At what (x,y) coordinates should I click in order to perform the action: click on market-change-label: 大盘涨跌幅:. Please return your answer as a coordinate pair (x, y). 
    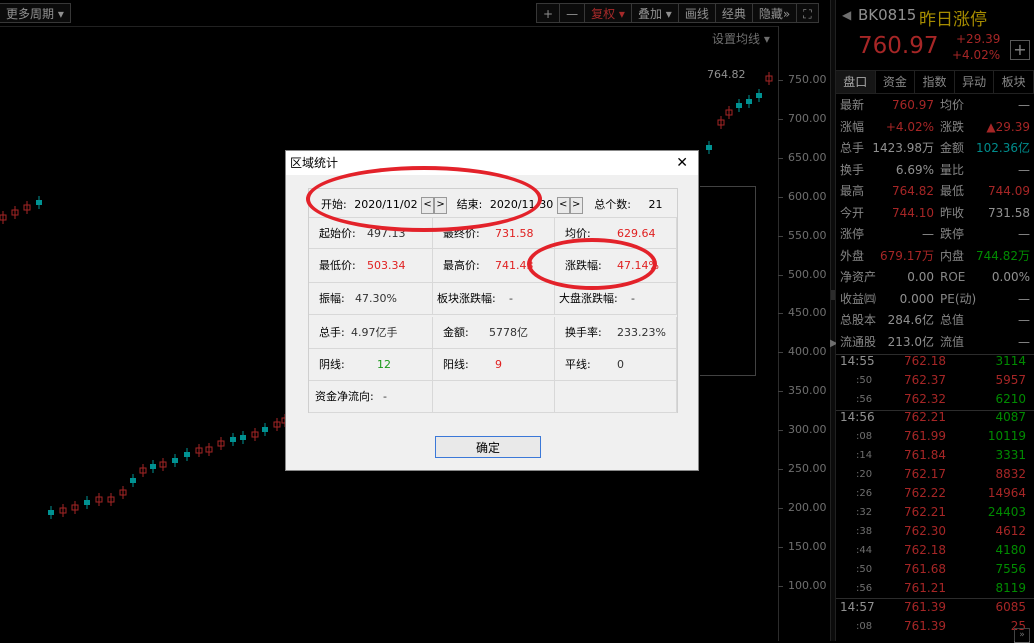
    Looking at the image, I should click on (588, 298).